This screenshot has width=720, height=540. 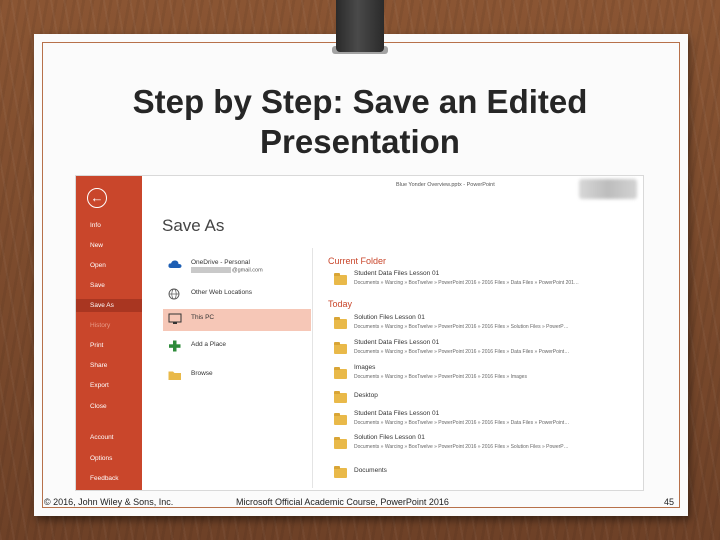 What do you see at coordinates (211, 270) in the screenshot?
I see `redacted-email` at bounding box center [211, 270].